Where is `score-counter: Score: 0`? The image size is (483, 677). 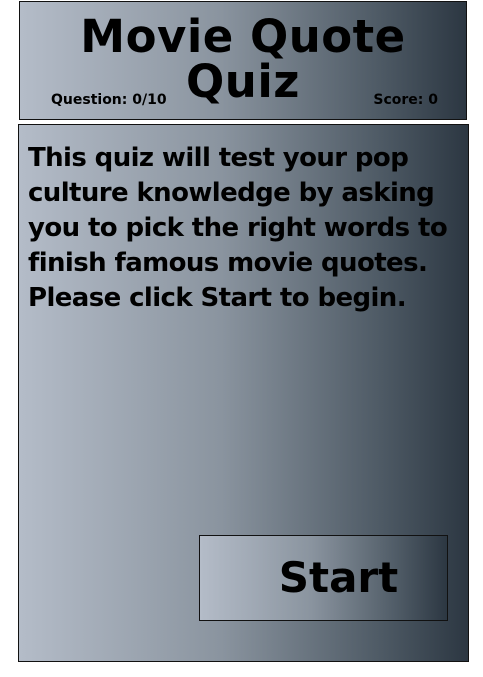
score-counter: Score: 0 is located at coordinates (405, 100).